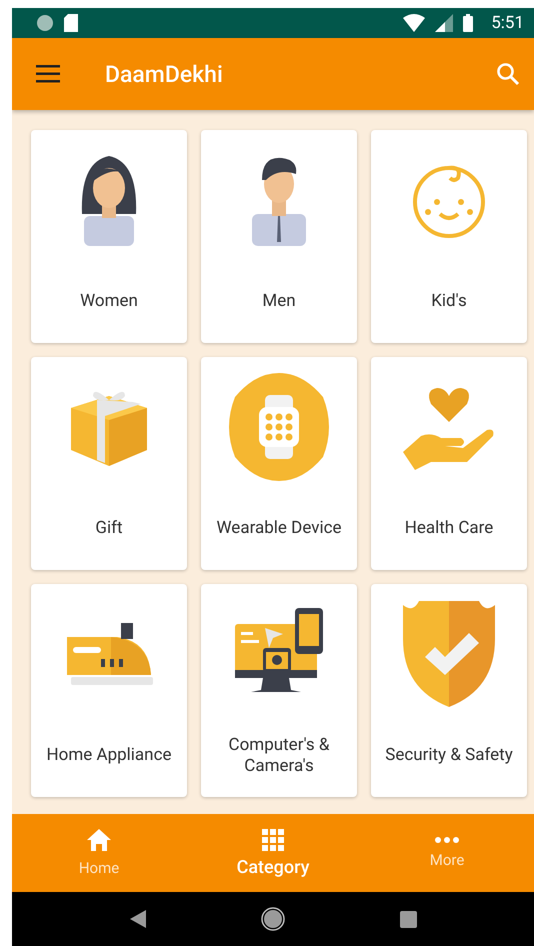 The width and height of the screenshot is (534, 946). What do you see at coordinates (468, 23) in the screenshot?
I see `battery-icon` at bounding box center [468, 23].